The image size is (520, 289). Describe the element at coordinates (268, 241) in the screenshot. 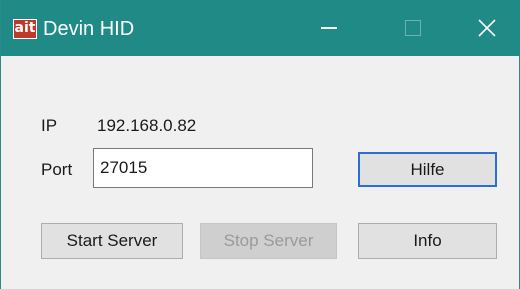

I see `stop-server-button: Stop Server` at that location.